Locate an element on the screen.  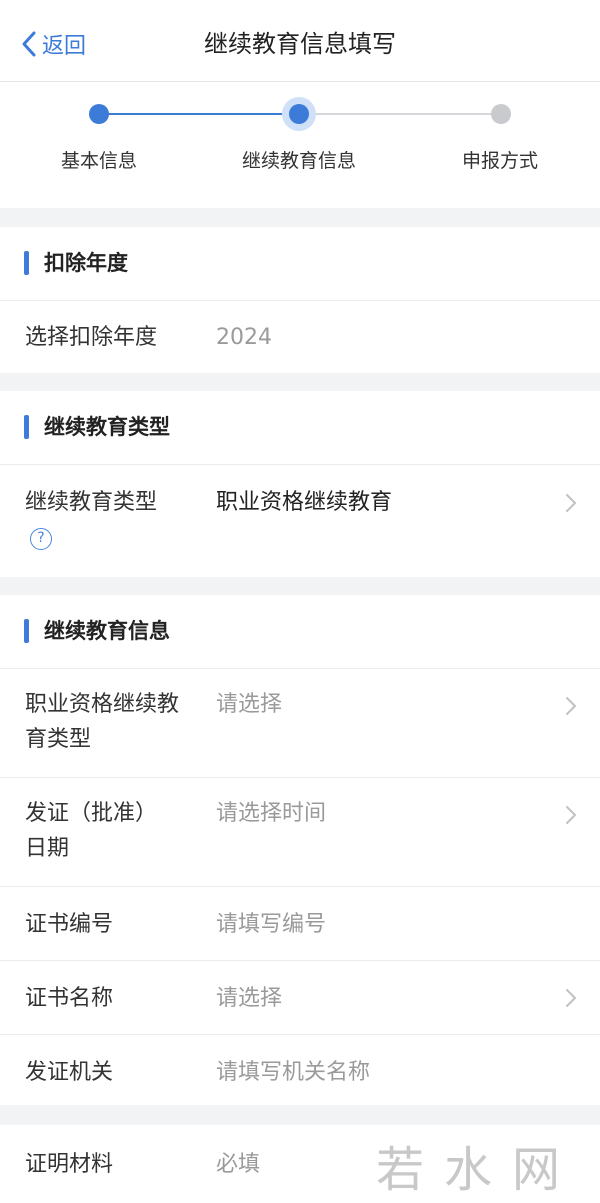
watermark: 若水网 is located at coordinates (478, 1170).